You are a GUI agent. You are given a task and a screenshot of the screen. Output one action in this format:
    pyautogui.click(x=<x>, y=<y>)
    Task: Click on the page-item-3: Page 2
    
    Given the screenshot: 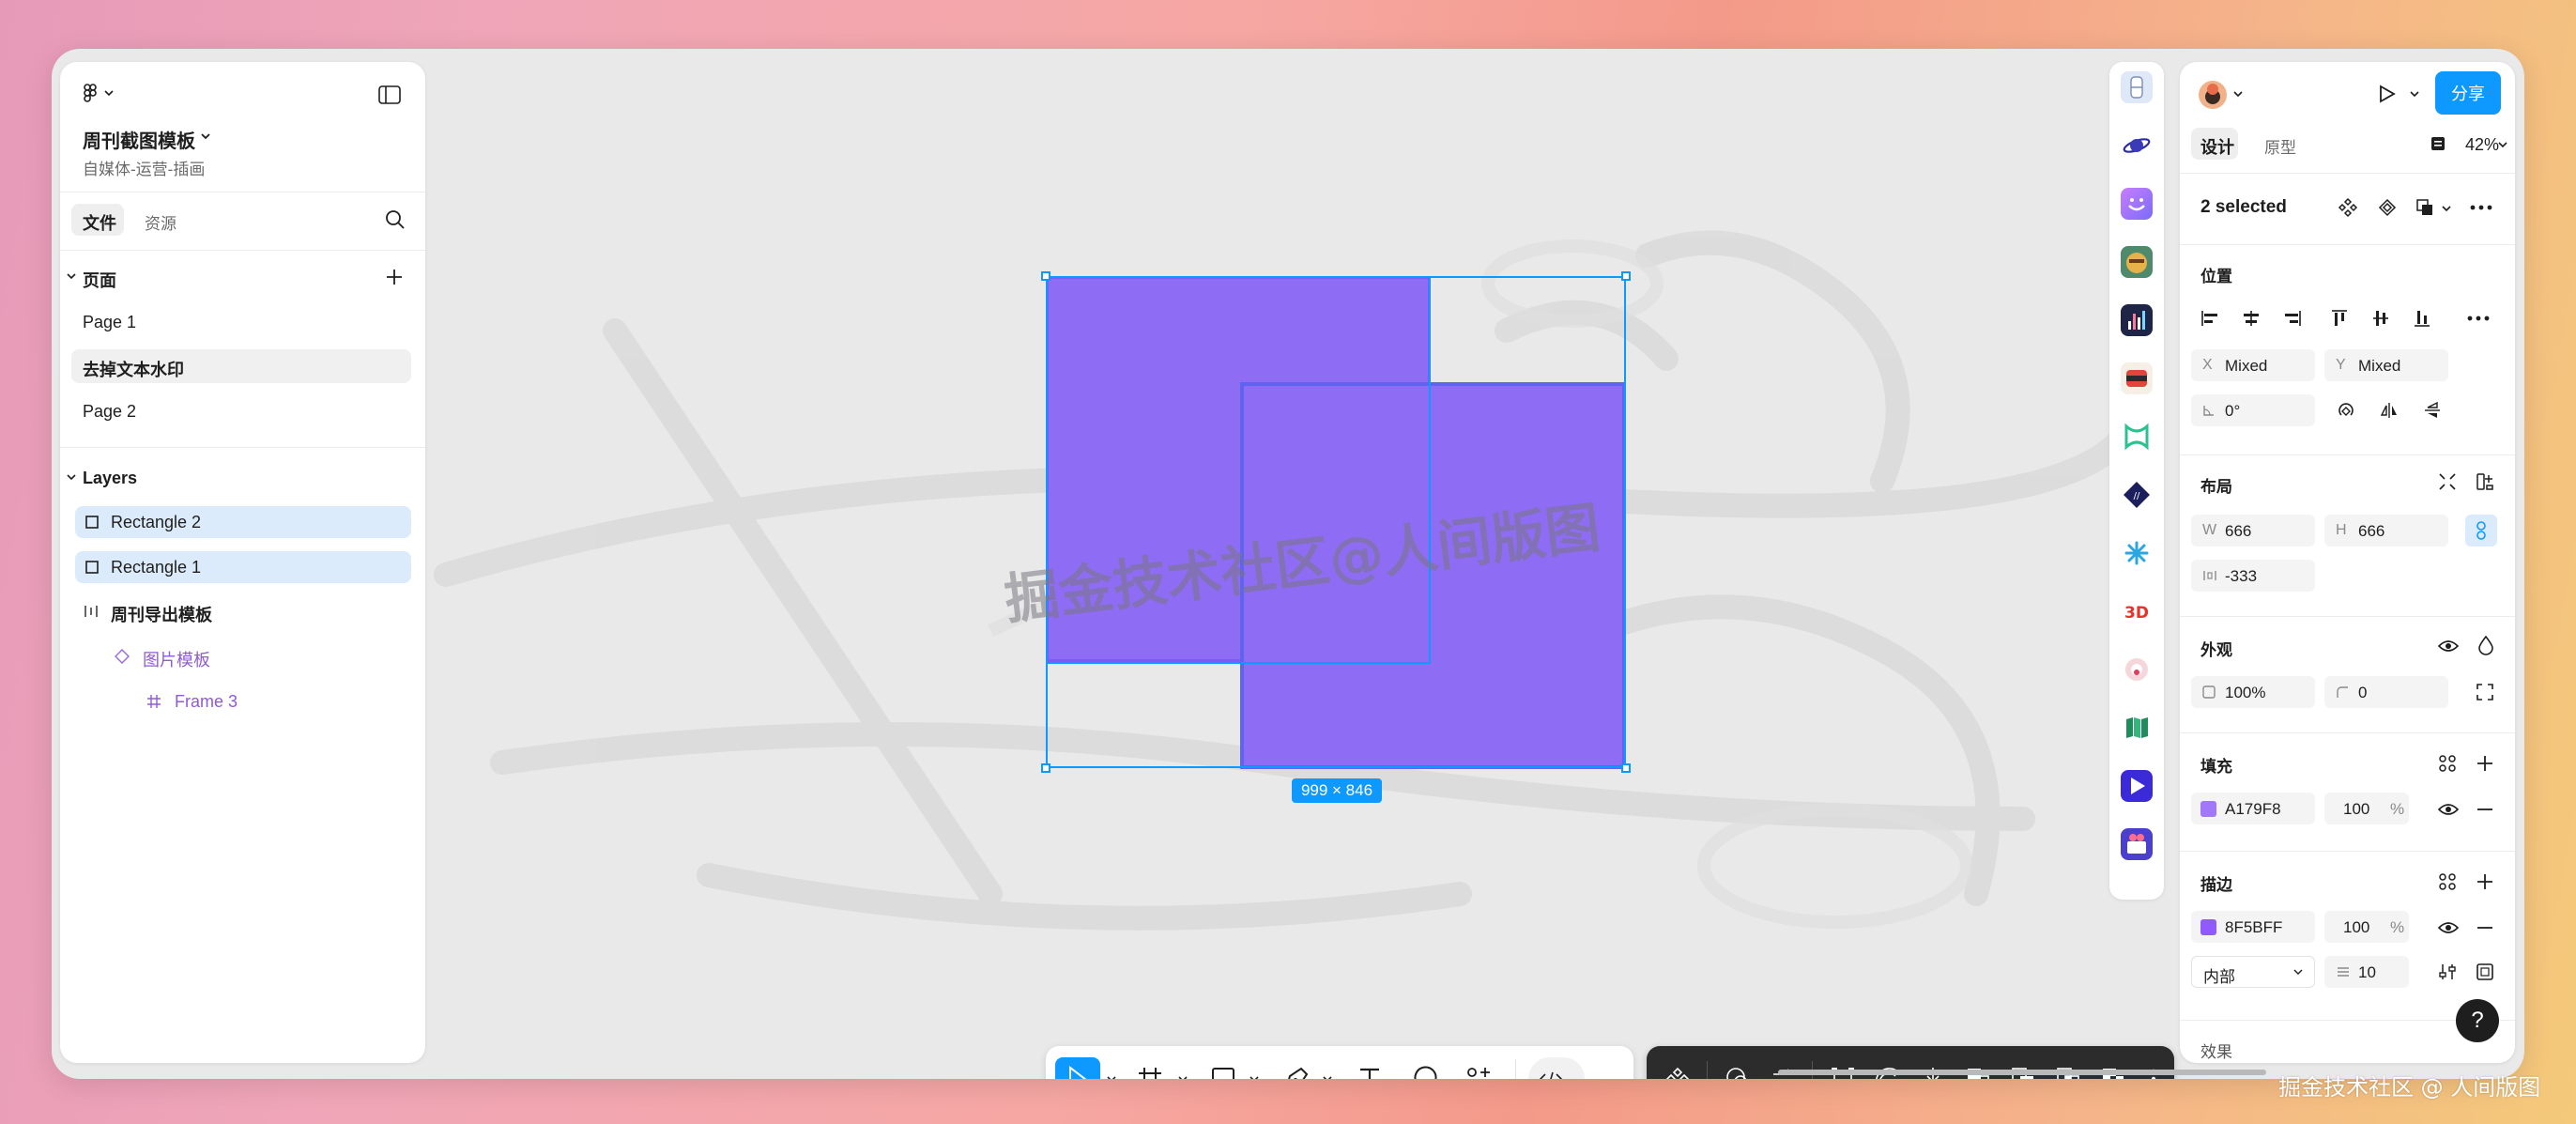 What is the action you would take?
    pyautogui.click(x=241, y=411)
    